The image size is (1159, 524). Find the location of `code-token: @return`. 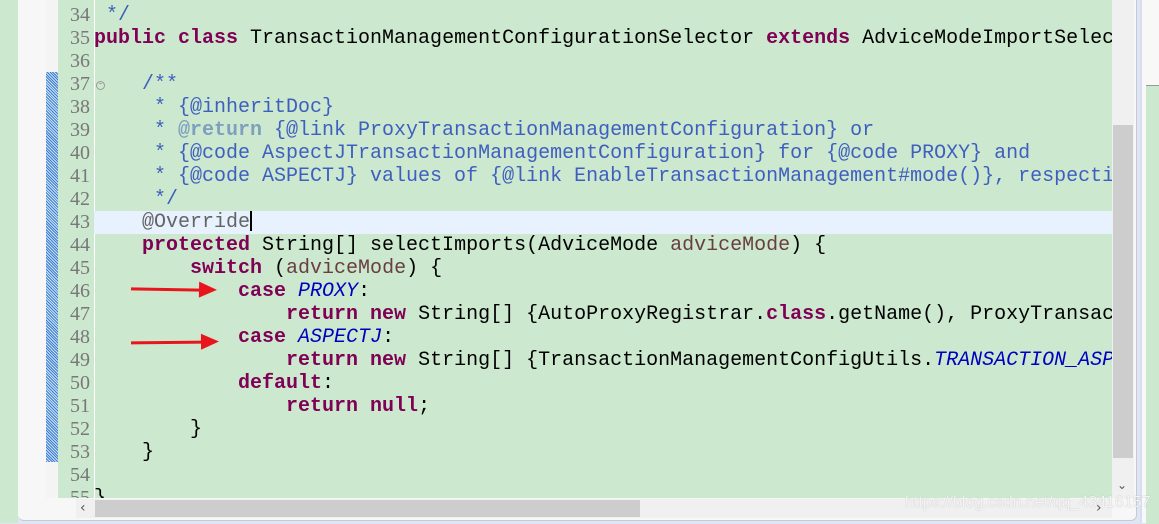

code-token: @return is located at coordinates (220, 130).